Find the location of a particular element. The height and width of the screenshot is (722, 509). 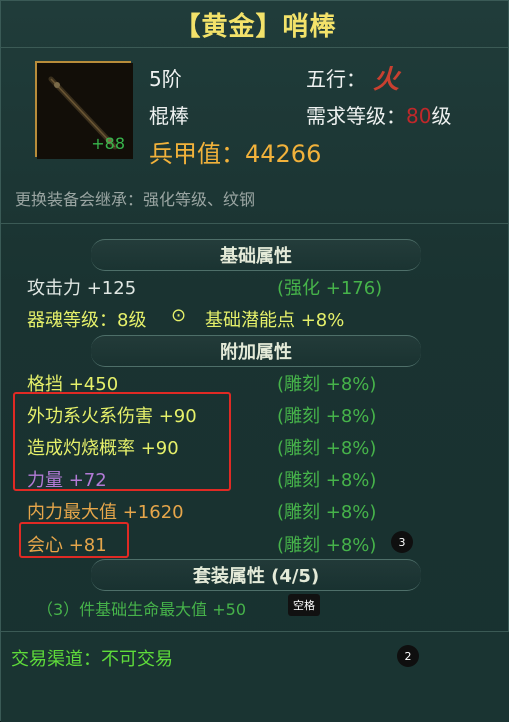

power-value: 兵甲值：44266 is located at coordinates (235, 154).